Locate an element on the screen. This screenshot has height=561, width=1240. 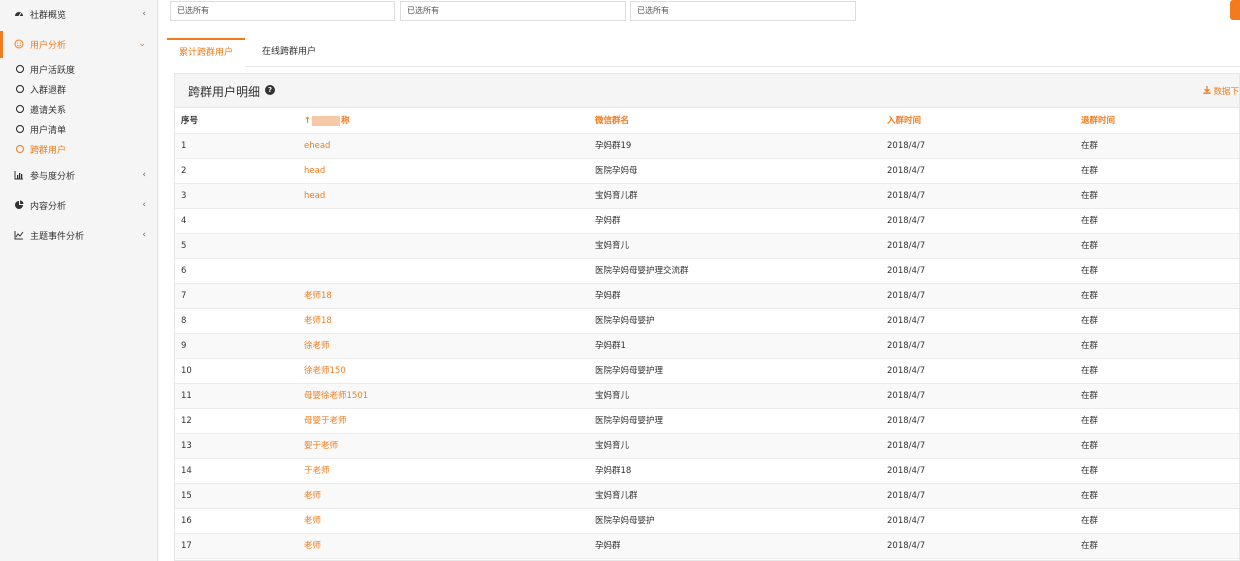
question-circle-icon: ? is located at coordinates (270, 90).